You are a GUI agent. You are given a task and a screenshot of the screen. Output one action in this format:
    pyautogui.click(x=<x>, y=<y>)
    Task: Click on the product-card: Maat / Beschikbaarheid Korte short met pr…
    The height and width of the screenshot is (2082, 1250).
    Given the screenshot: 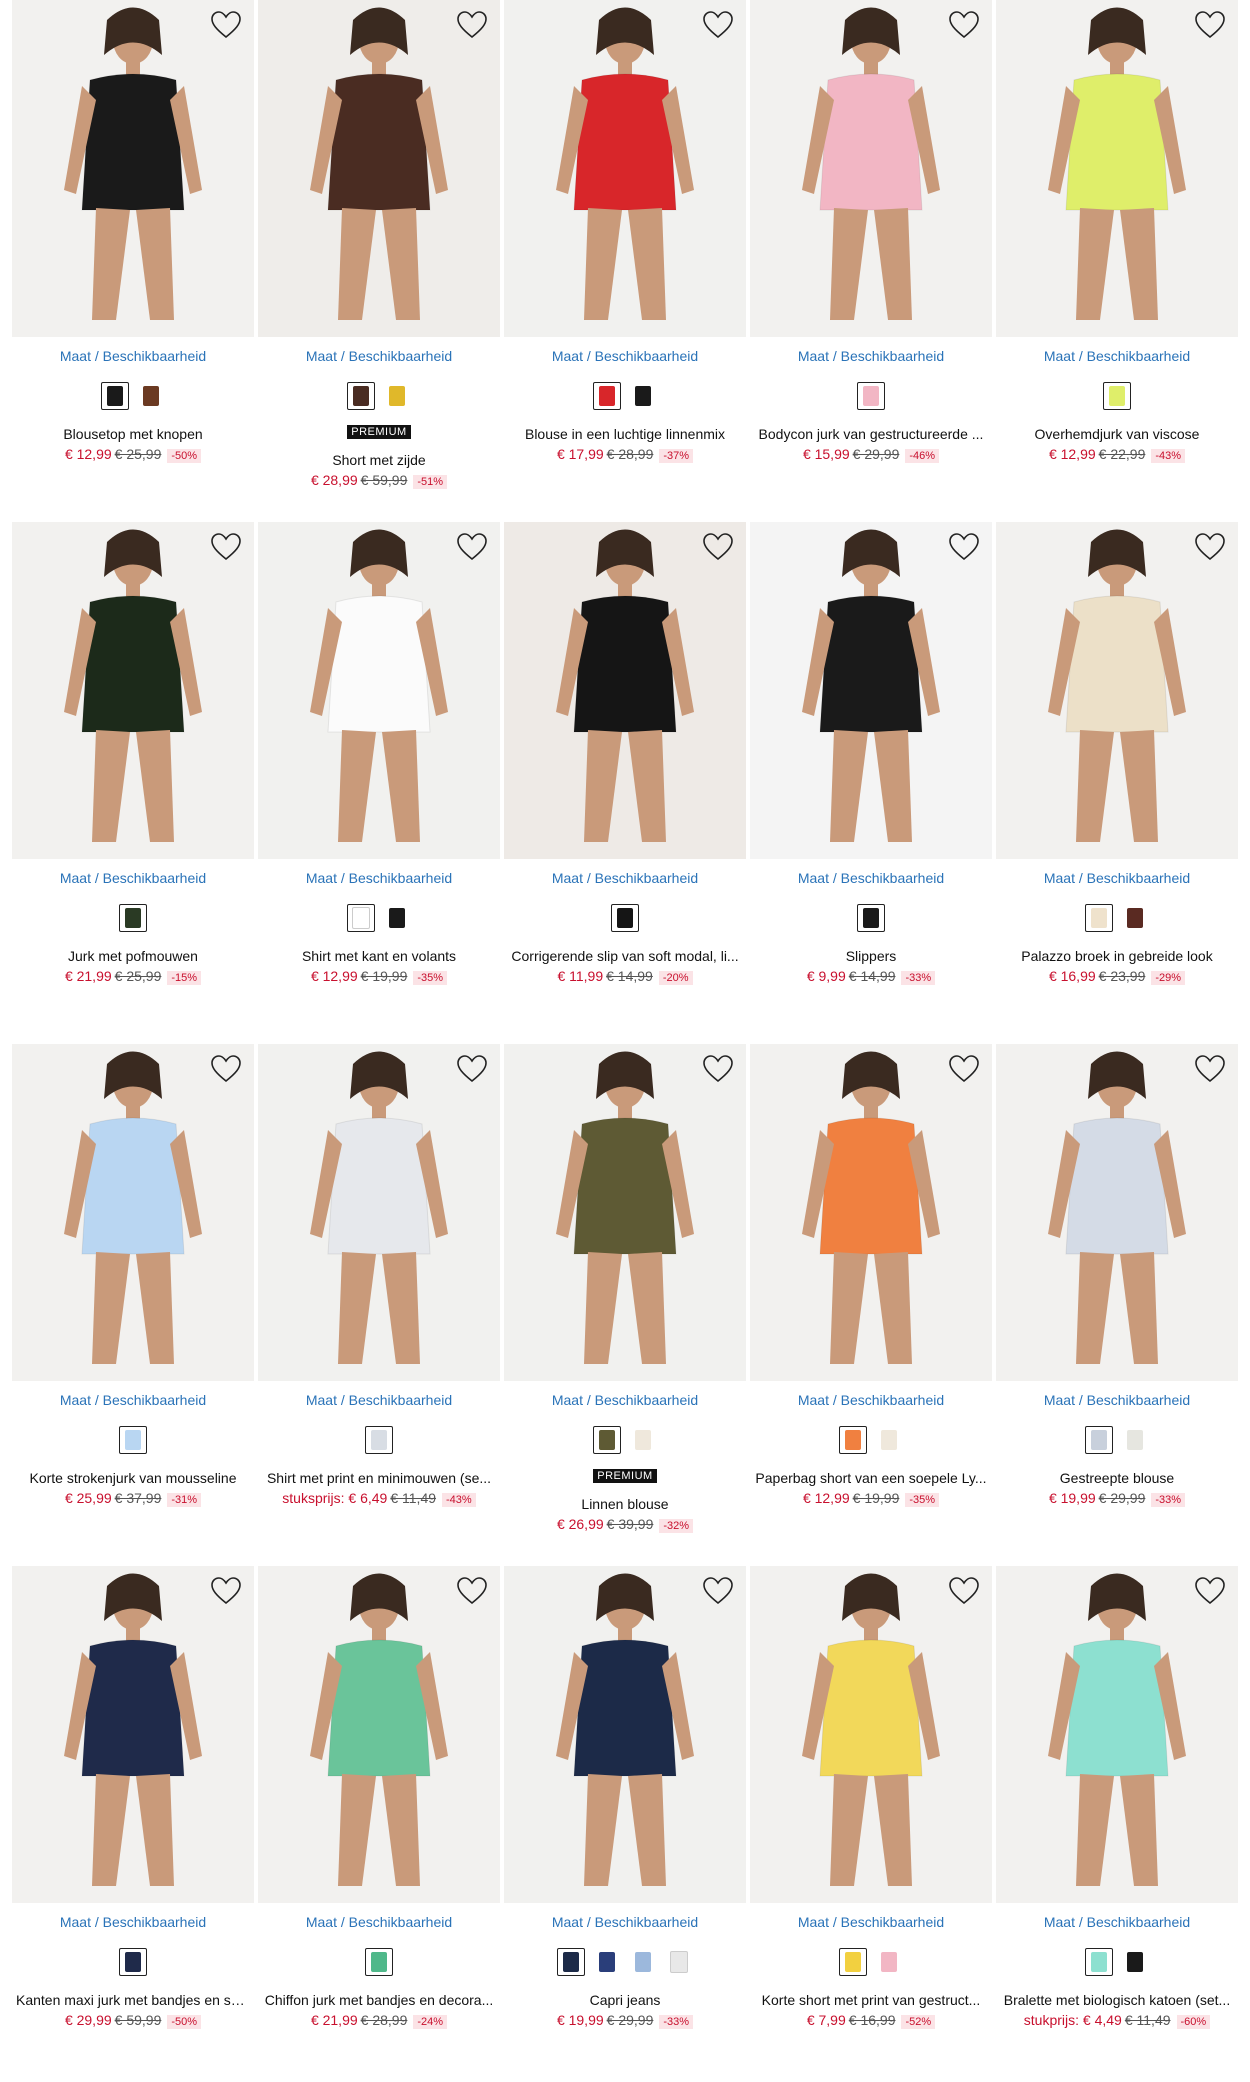 What is the action you would take?
    pyautogui.click(x=871, y=1816)
    